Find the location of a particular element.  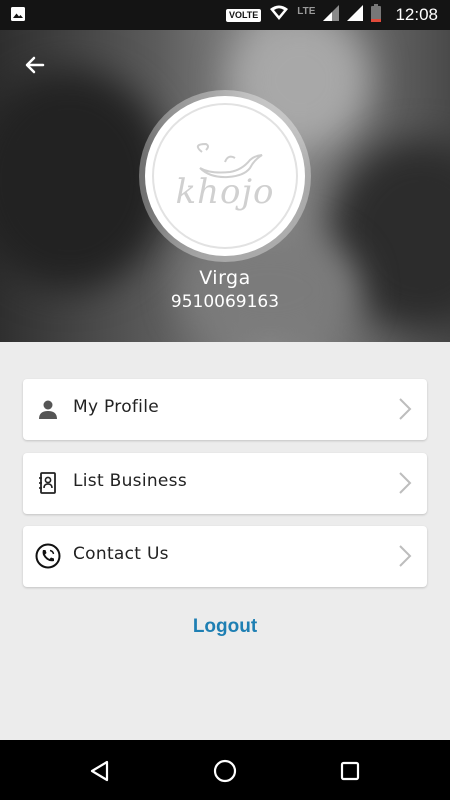

back-button is located at coordinates (35, 67).